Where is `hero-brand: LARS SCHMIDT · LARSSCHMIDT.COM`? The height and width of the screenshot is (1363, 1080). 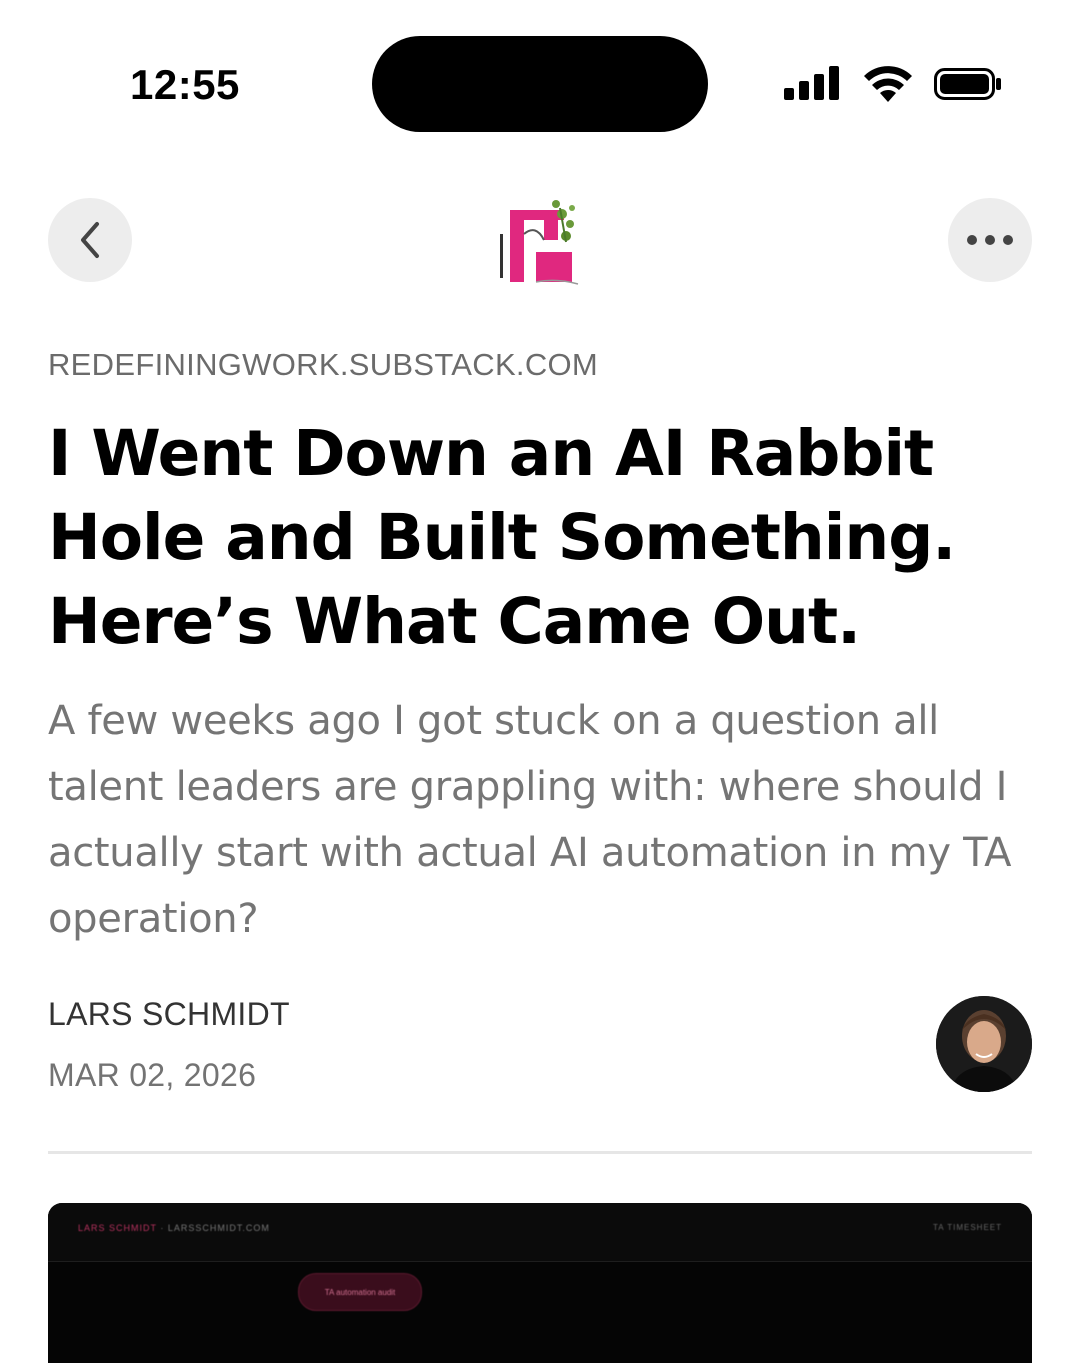
hero-brand: LARS SCHMIDT · LARSSCHMIDT.COM is located at coordinates (174, 1228).